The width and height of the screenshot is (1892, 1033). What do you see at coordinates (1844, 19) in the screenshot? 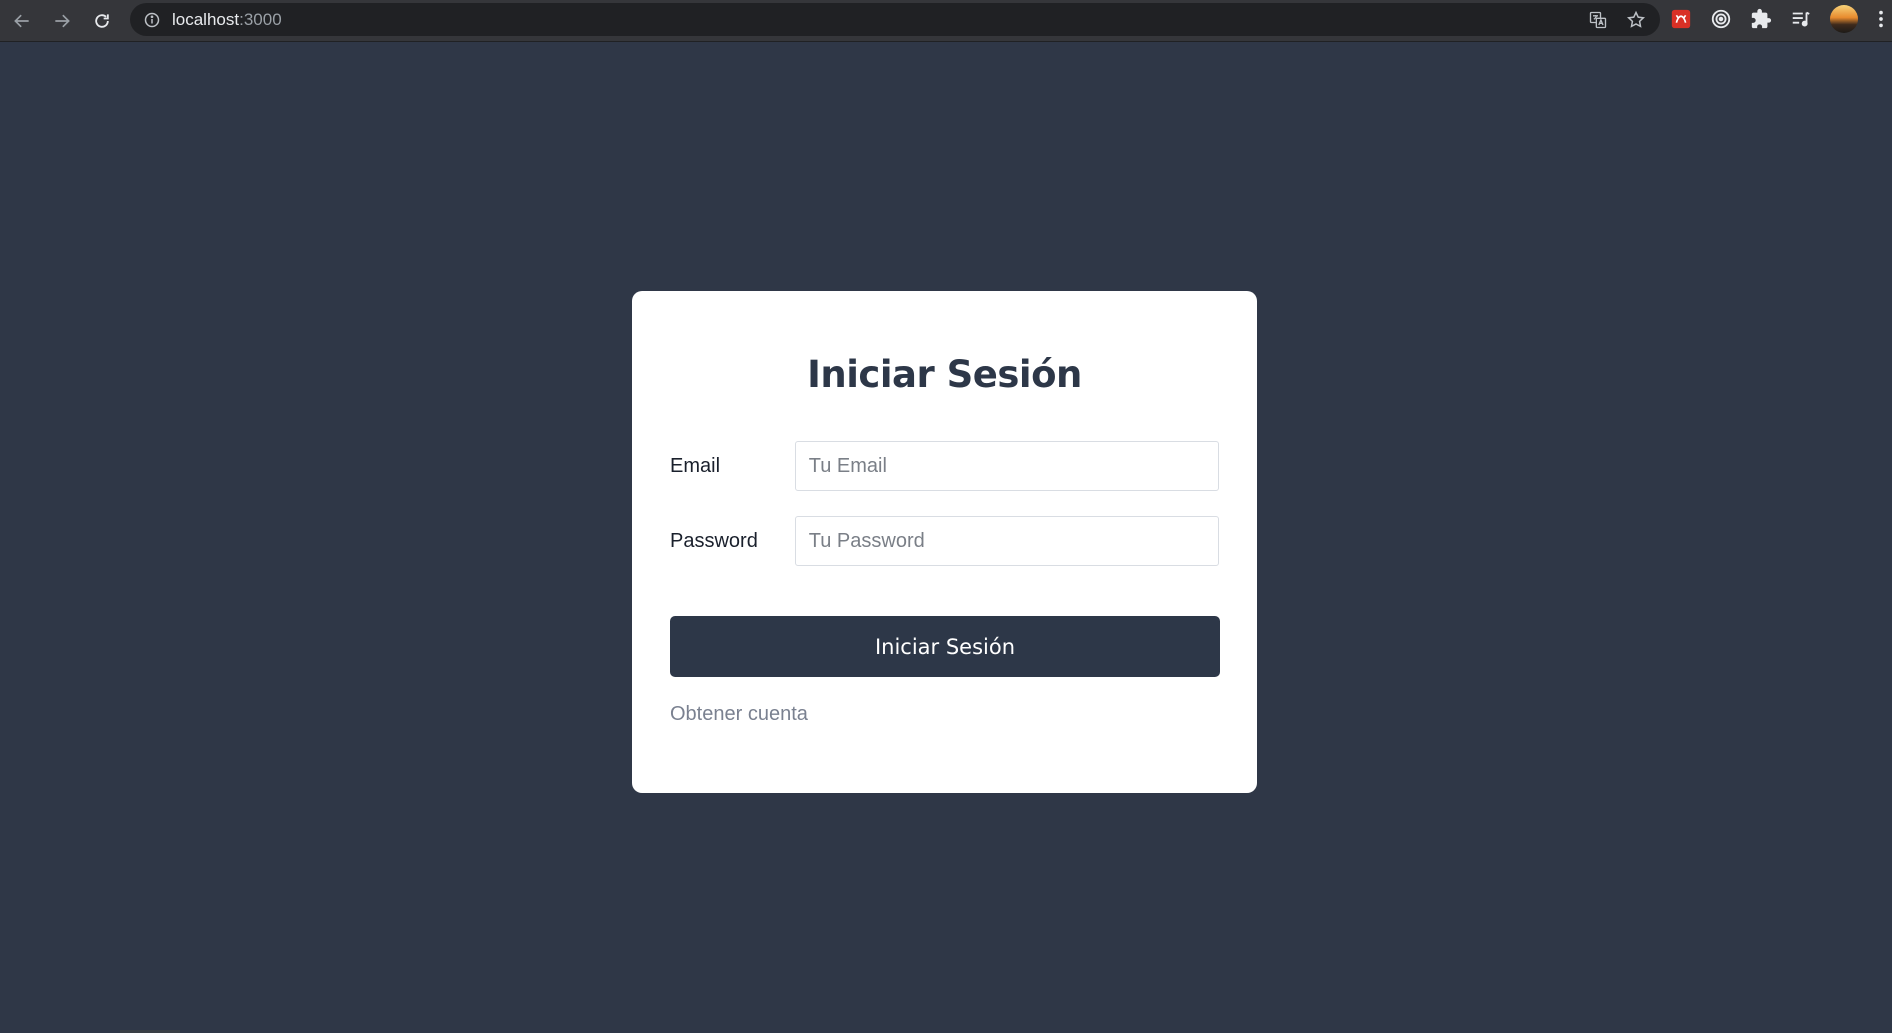
I see `profile-avatar` at bounding box center [1844, 19].